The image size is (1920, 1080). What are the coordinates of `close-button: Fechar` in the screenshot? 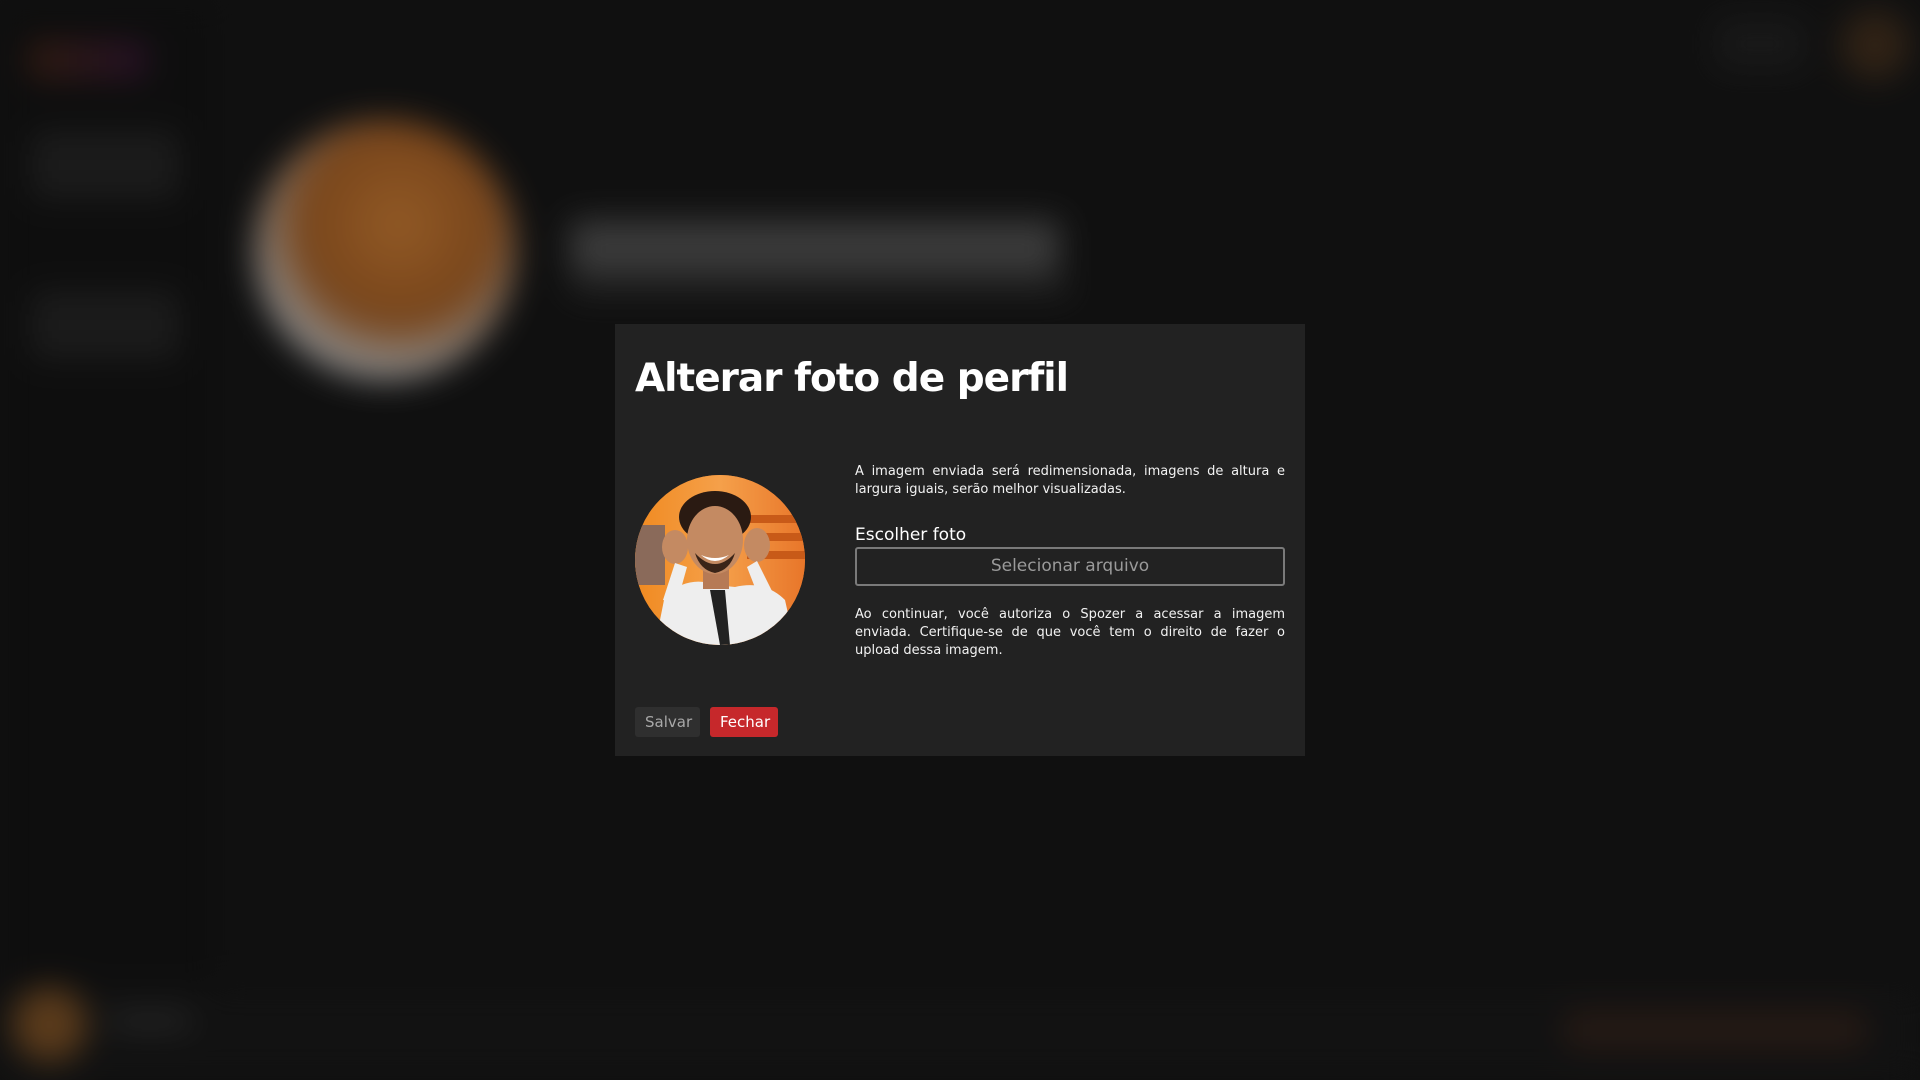 It's located at (744, 722).